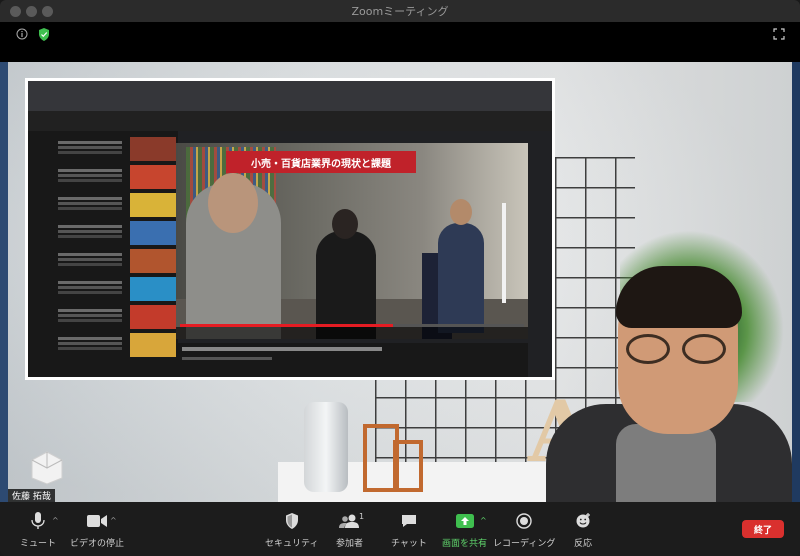  What do you see at coordinates (400, 42) in the screenshot?
I see `top-bar` at bounding box center [400, 42].